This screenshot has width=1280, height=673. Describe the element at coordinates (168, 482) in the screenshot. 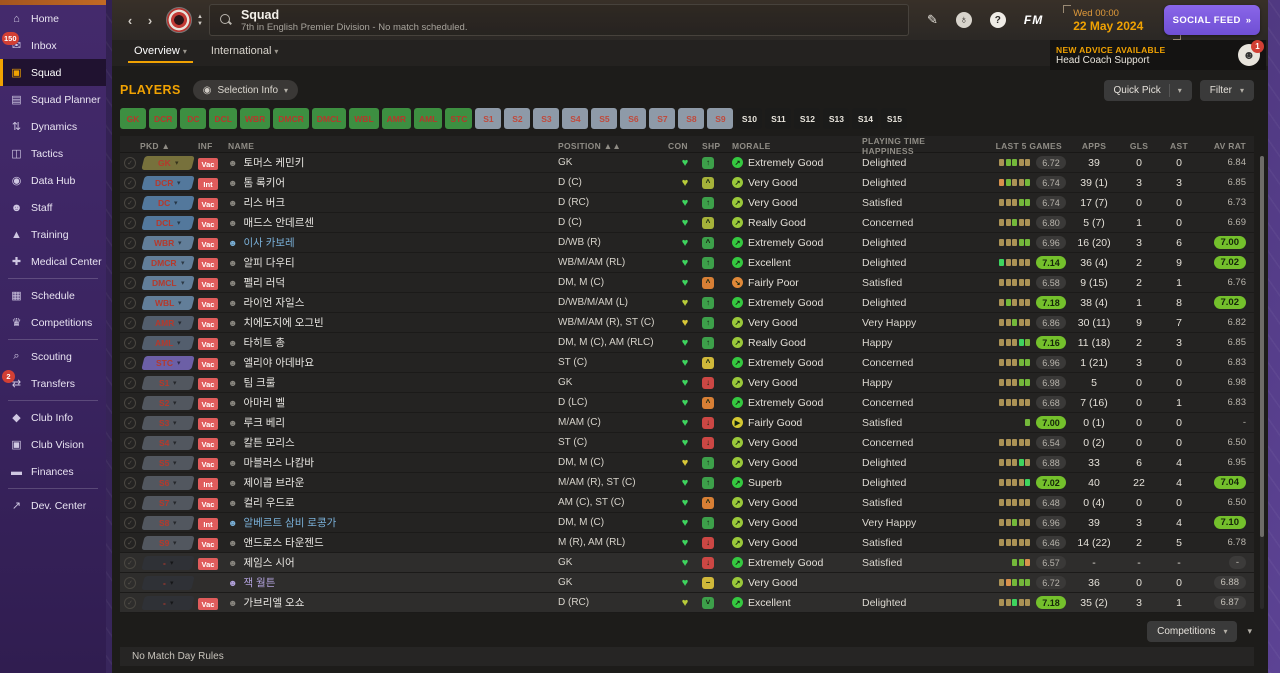

I see `position-badge: S6 ▾` at that location.